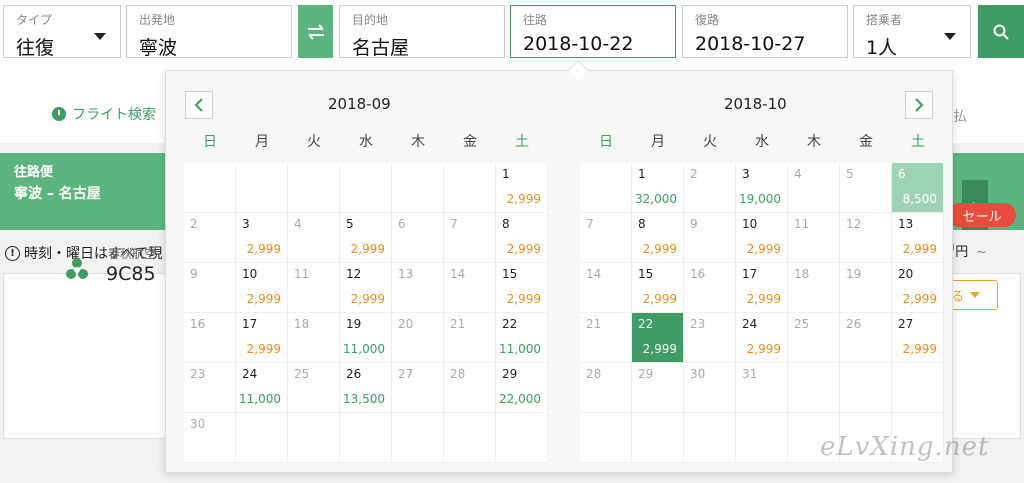 This screenshot has height=483, width=1024. Describe the element at coordinates (246, 224) in the screenshot. I see `day-number: 3` at that location.